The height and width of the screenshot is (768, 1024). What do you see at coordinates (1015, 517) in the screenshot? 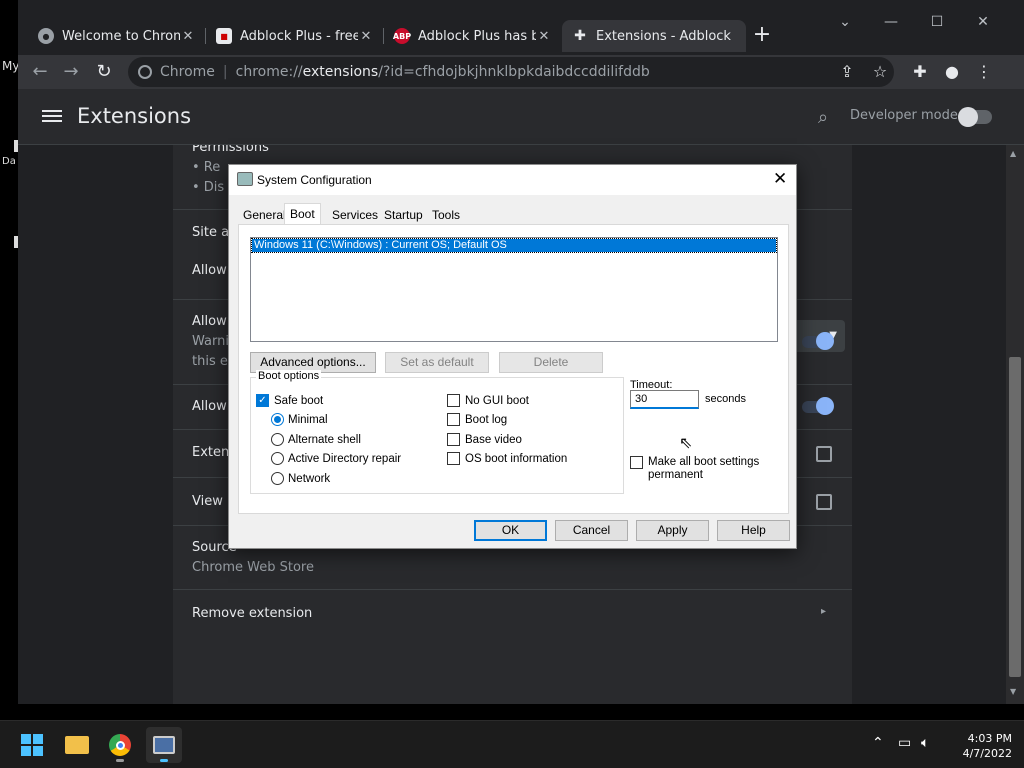
I see `scrollbar-thumb` at bounding box center [1015, 517].